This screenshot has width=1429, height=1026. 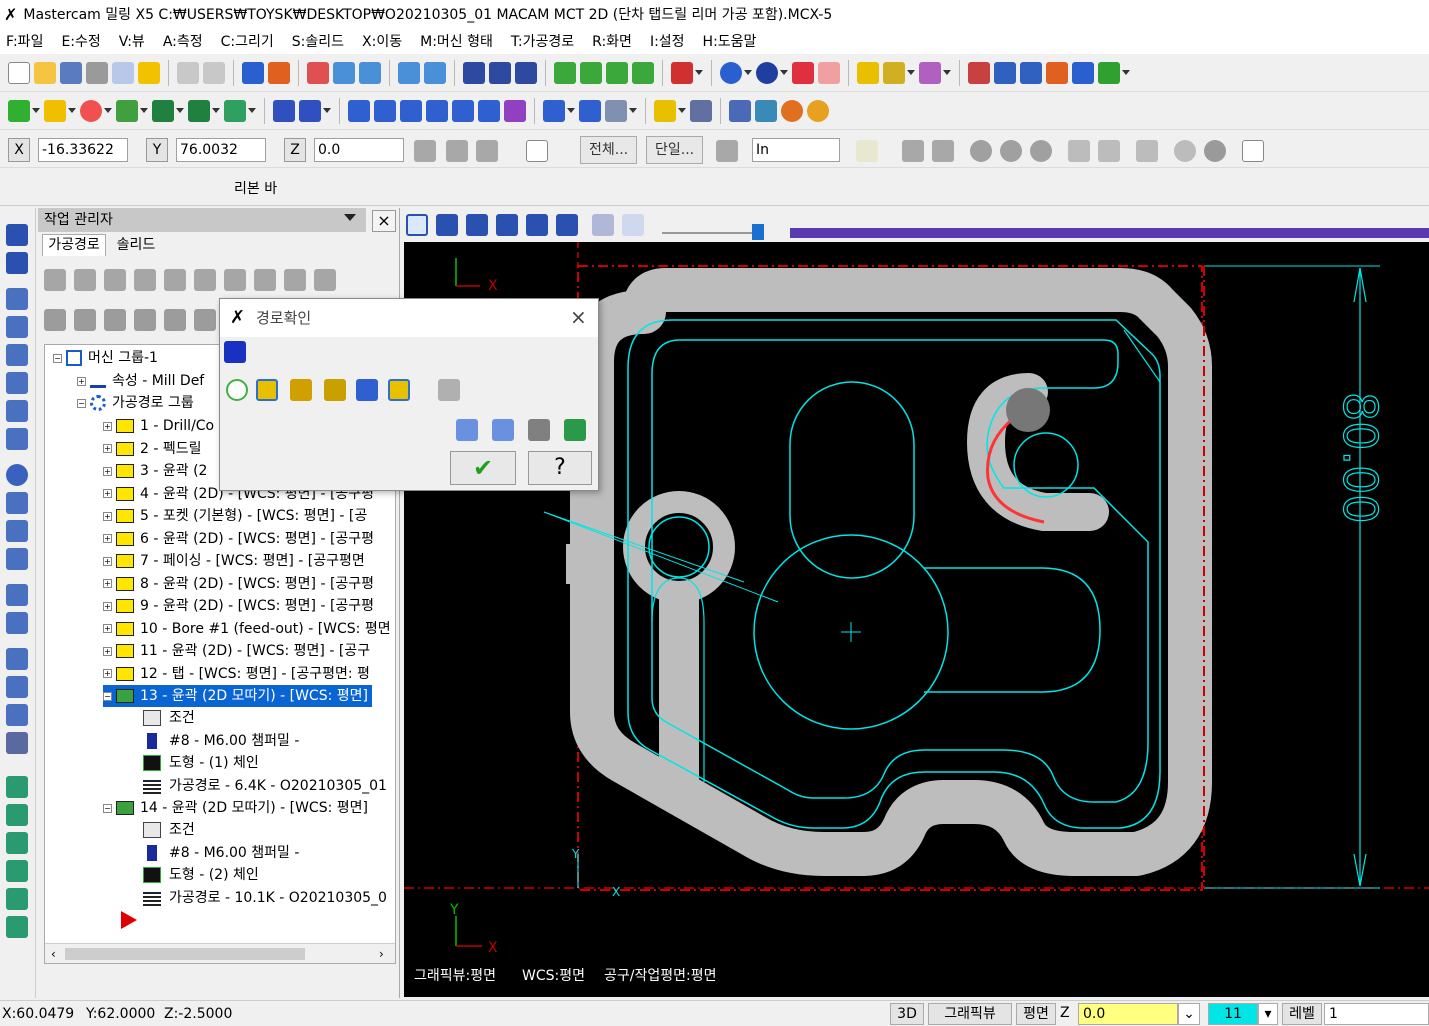 I want to click on screenshot-icon, so click(x=539, y=430).